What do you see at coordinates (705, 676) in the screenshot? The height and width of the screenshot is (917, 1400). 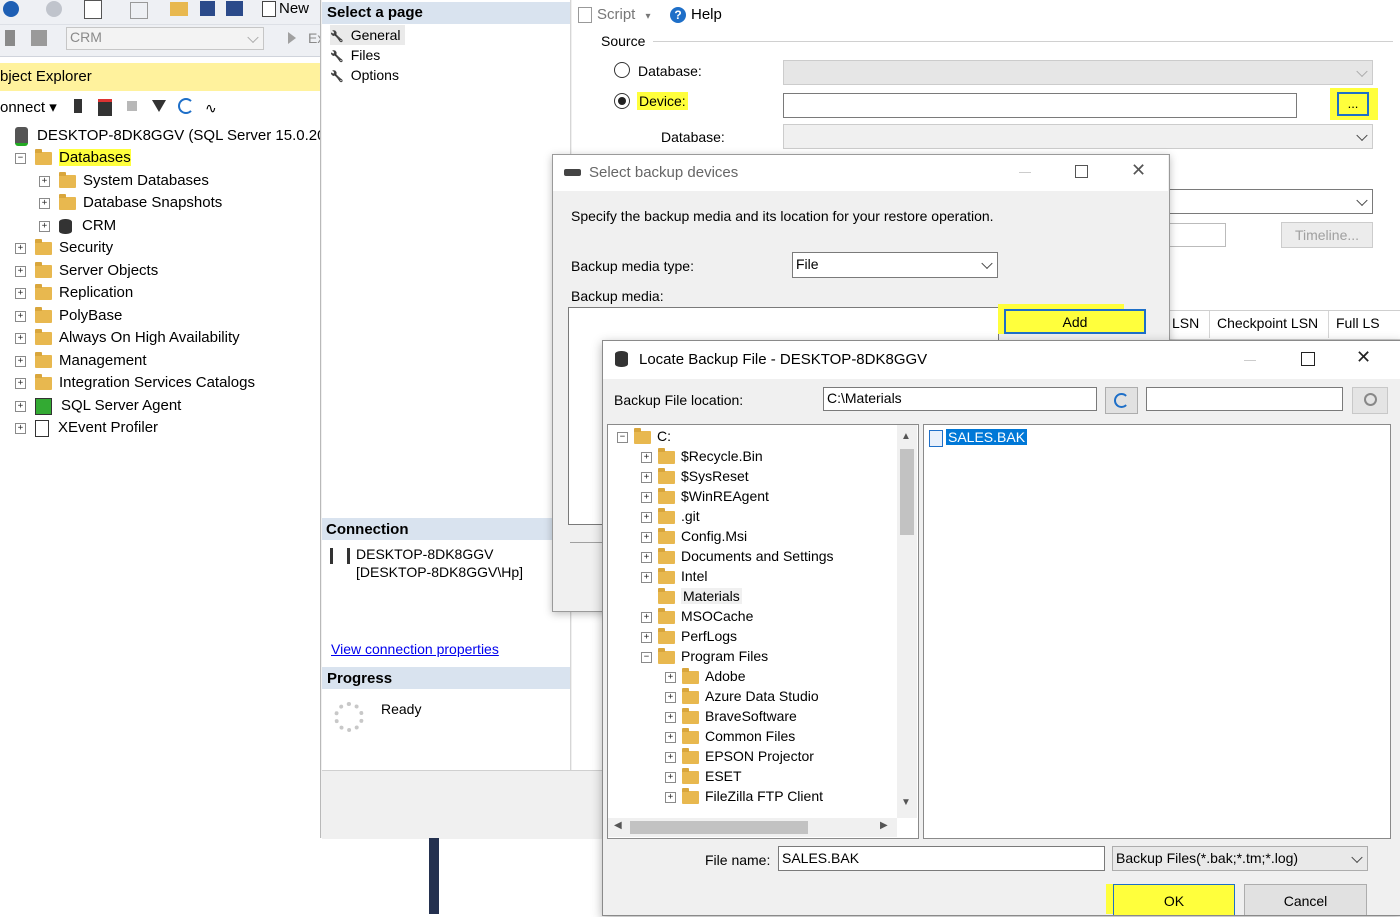 I see `tree-node: + Adobe` at bounding box center [705, 676].